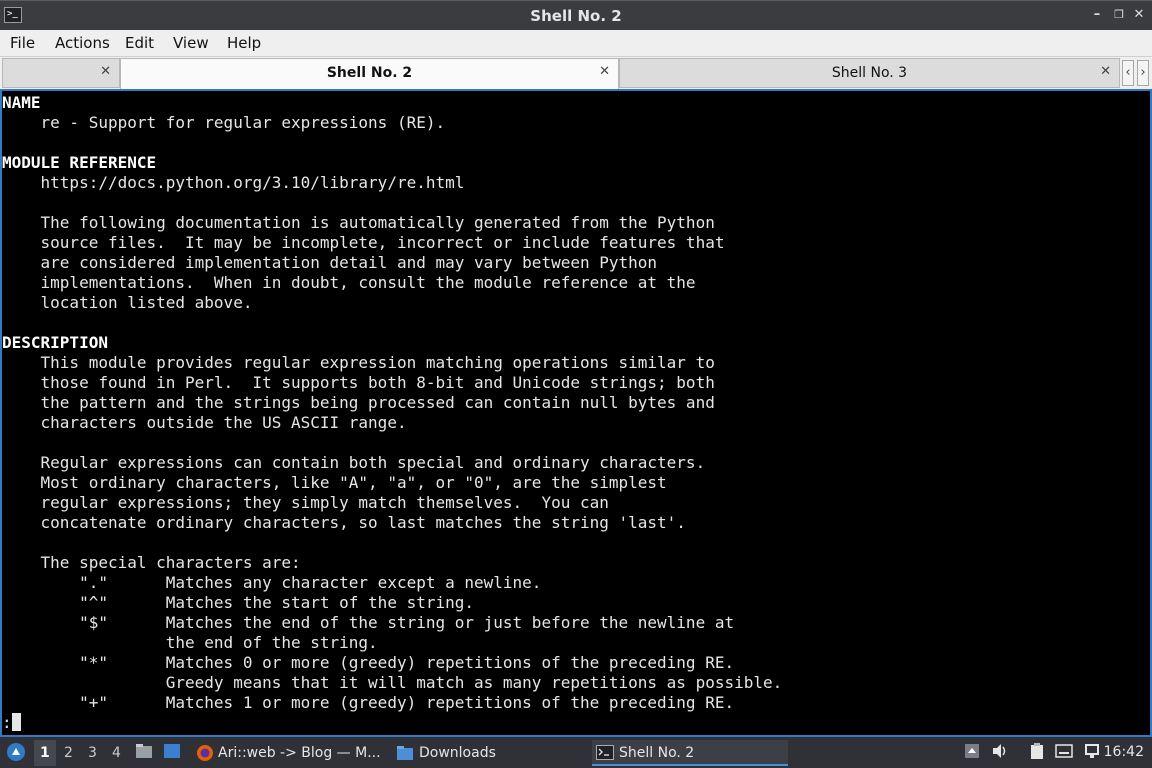 This screenshot has width=1152, height=768. Describe the element at coordinates (82, 43) in the screenshot. I see `menu-actions: Actions` at that location.